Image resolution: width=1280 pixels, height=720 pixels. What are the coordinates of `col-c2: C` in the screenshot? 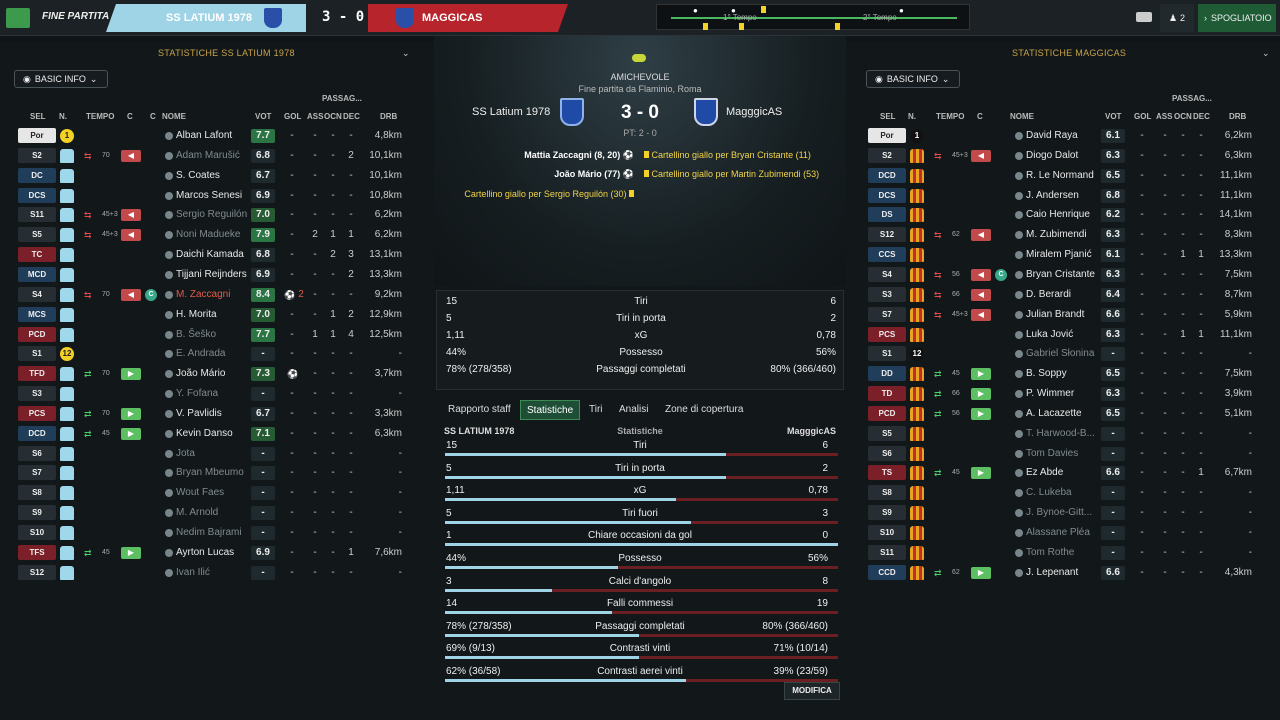 It's located at (153, 116).